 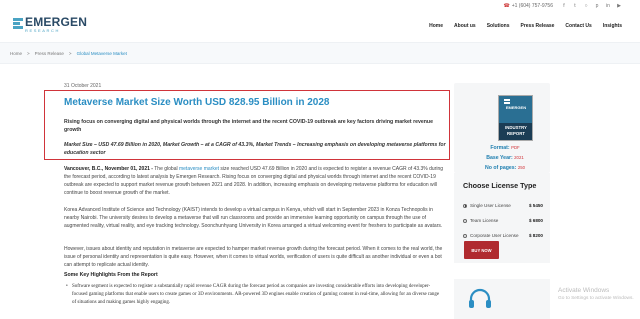 I want to click on metaverse-market-link: metaverse market, so click(x=199, y=169).